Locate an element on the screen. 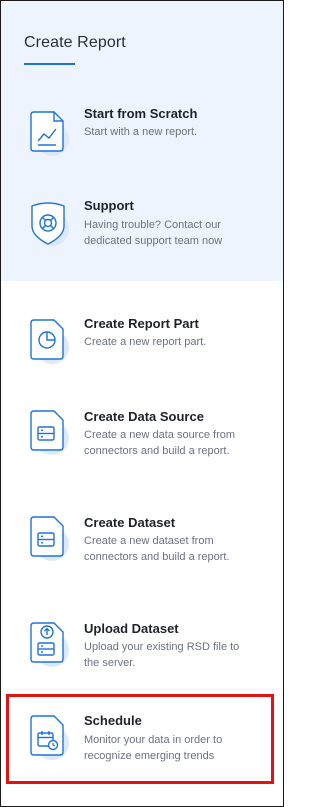 The width and height of the screenshot is (320, 807). item-title: Upload Dataset is located at coordinates (131, 628).